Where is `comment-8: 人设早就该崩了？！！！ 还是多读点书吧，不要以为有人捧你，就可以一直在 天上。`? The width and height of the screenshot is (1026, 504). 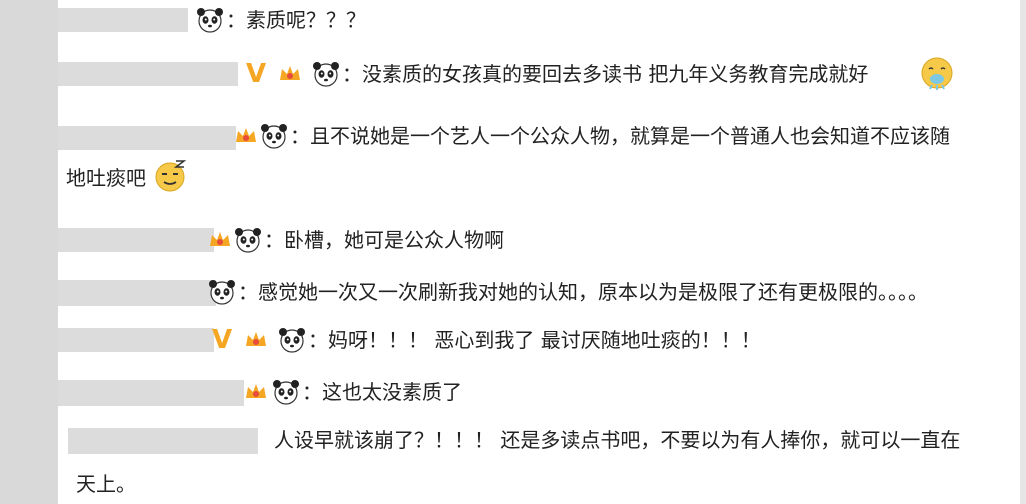
comment-8: 人设早就该崩了？！！！ 还是多读点书吧，不要以为有人捧你，就可以一直在 天上。 is located at coordinates (539, 465).